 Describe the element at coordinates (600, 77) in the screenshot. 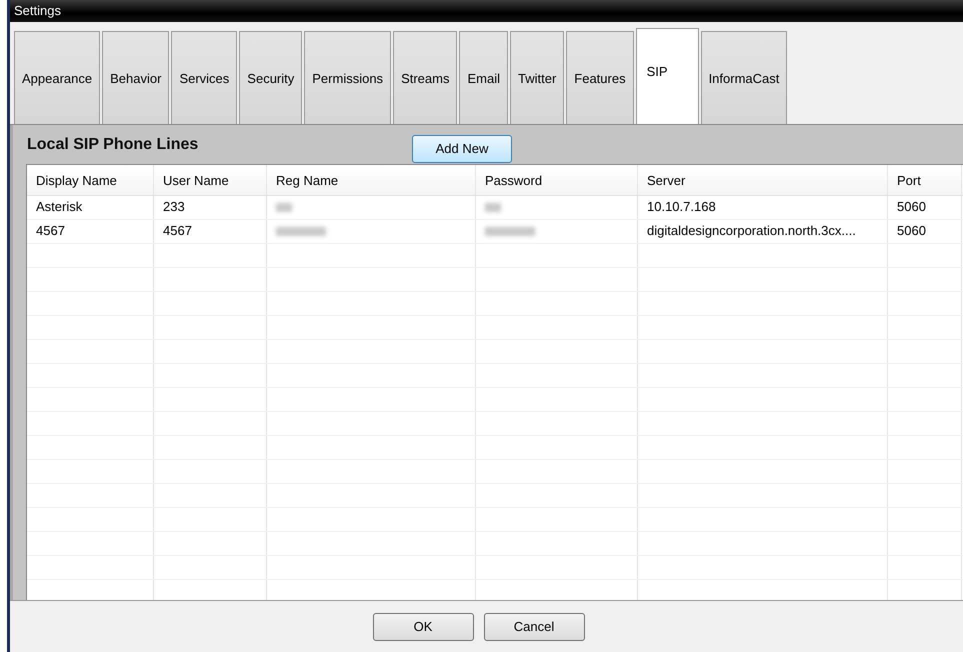

I see `tab: Features` at that location.